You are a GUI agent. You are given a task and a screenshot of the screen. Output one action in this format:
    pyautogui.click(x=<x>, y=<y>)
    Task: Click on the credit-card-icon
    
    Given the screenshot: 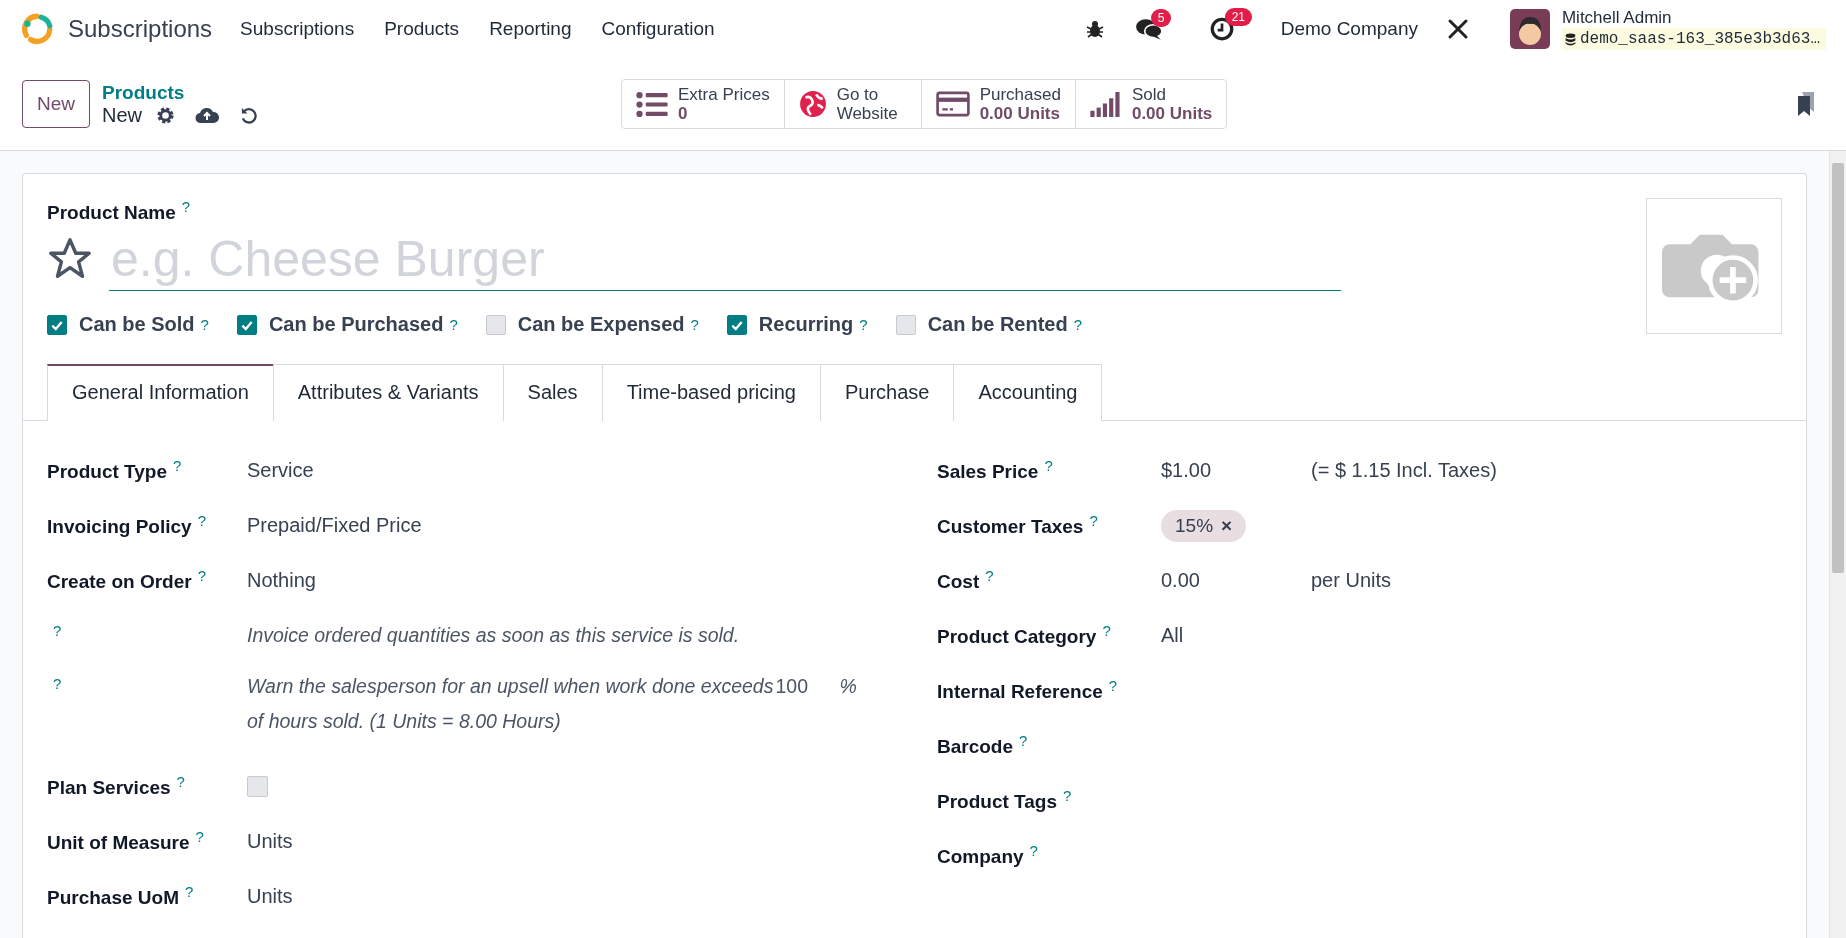 What is the action you would take?
    pyautogui.click(x=952, y=104)
    